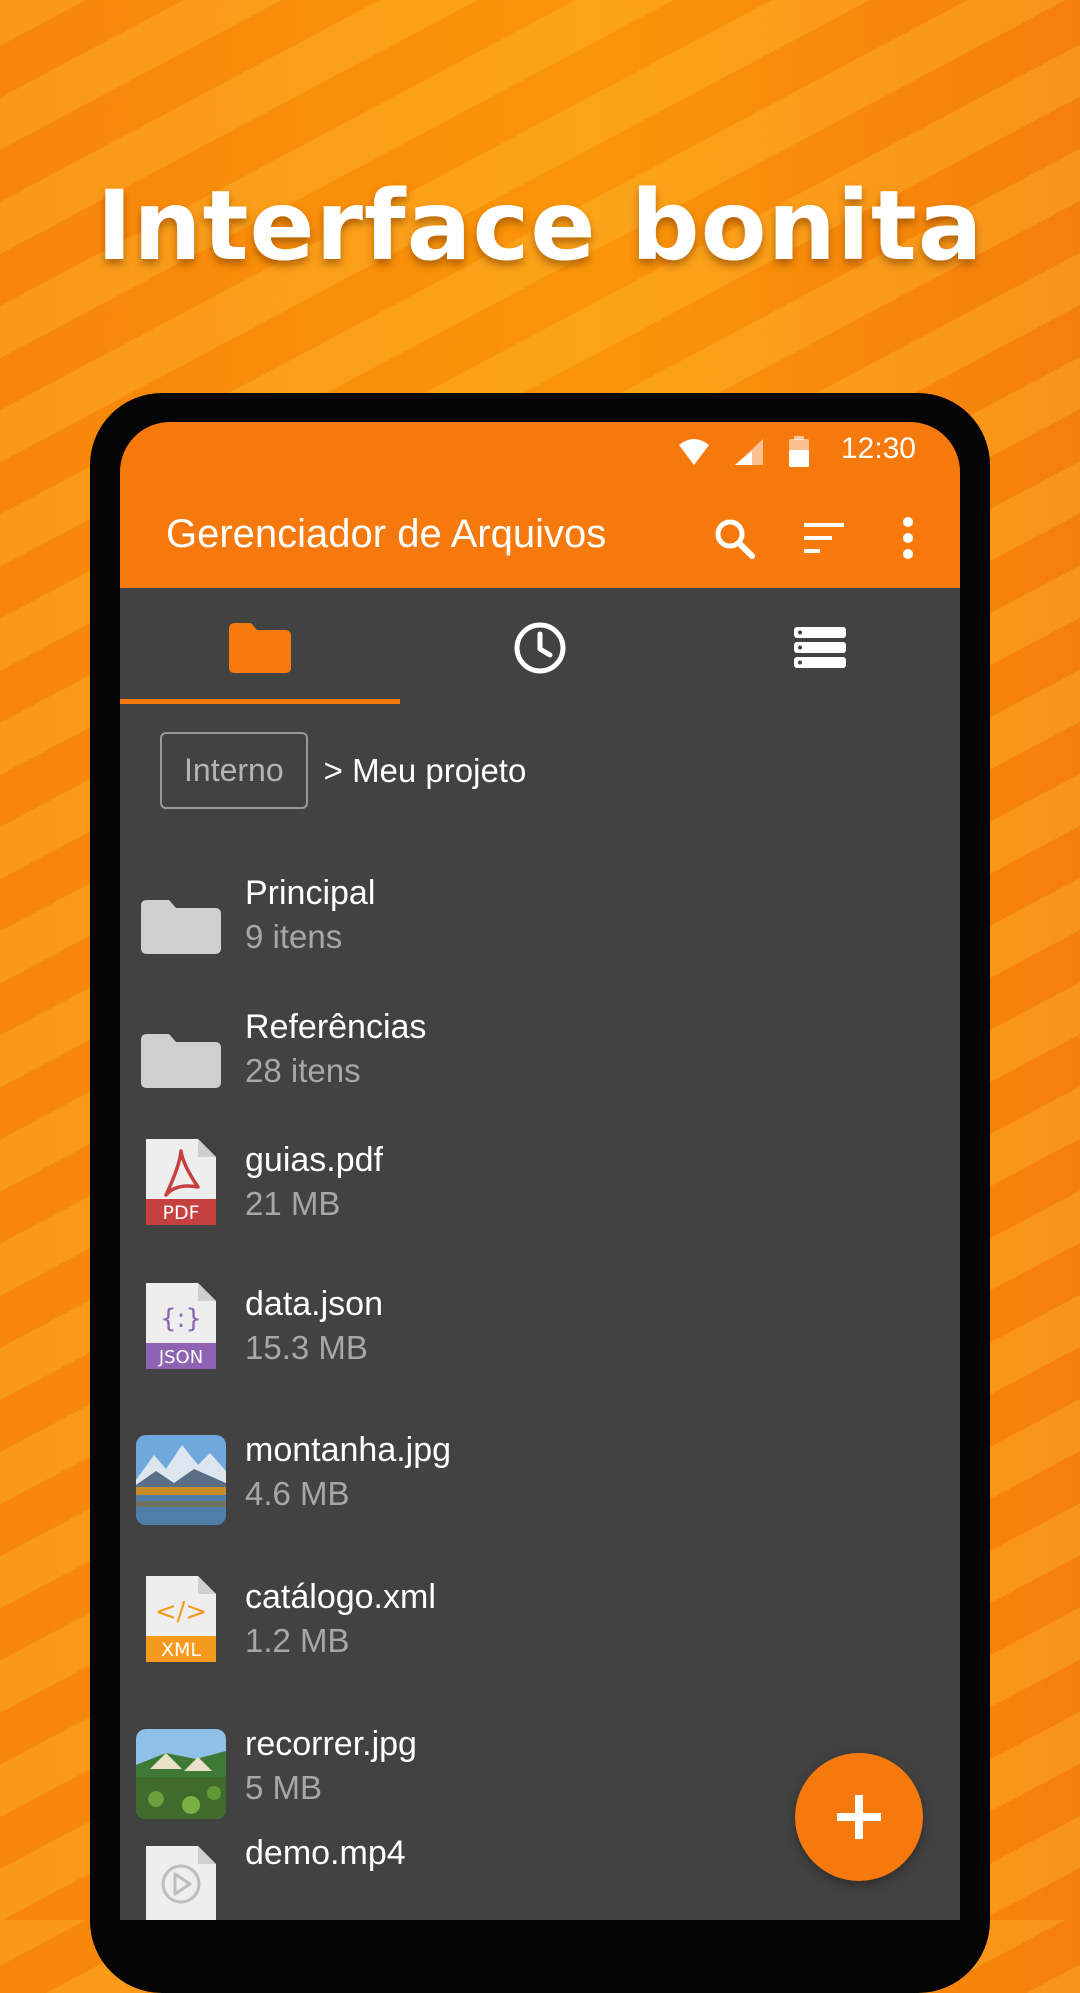 This screenshot has width=1080, height=1993. I want to click on search-icon, so click(735, 539).